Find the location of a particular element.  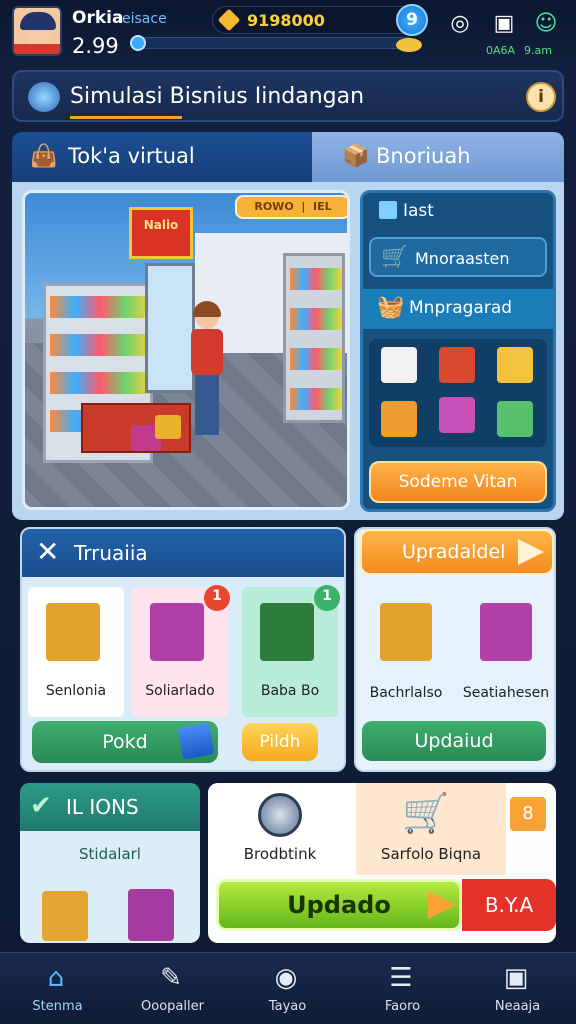

tab-bar: 👜 Tok'a virtual 📦 Bnoriuah is located at coordinates (288, 157).